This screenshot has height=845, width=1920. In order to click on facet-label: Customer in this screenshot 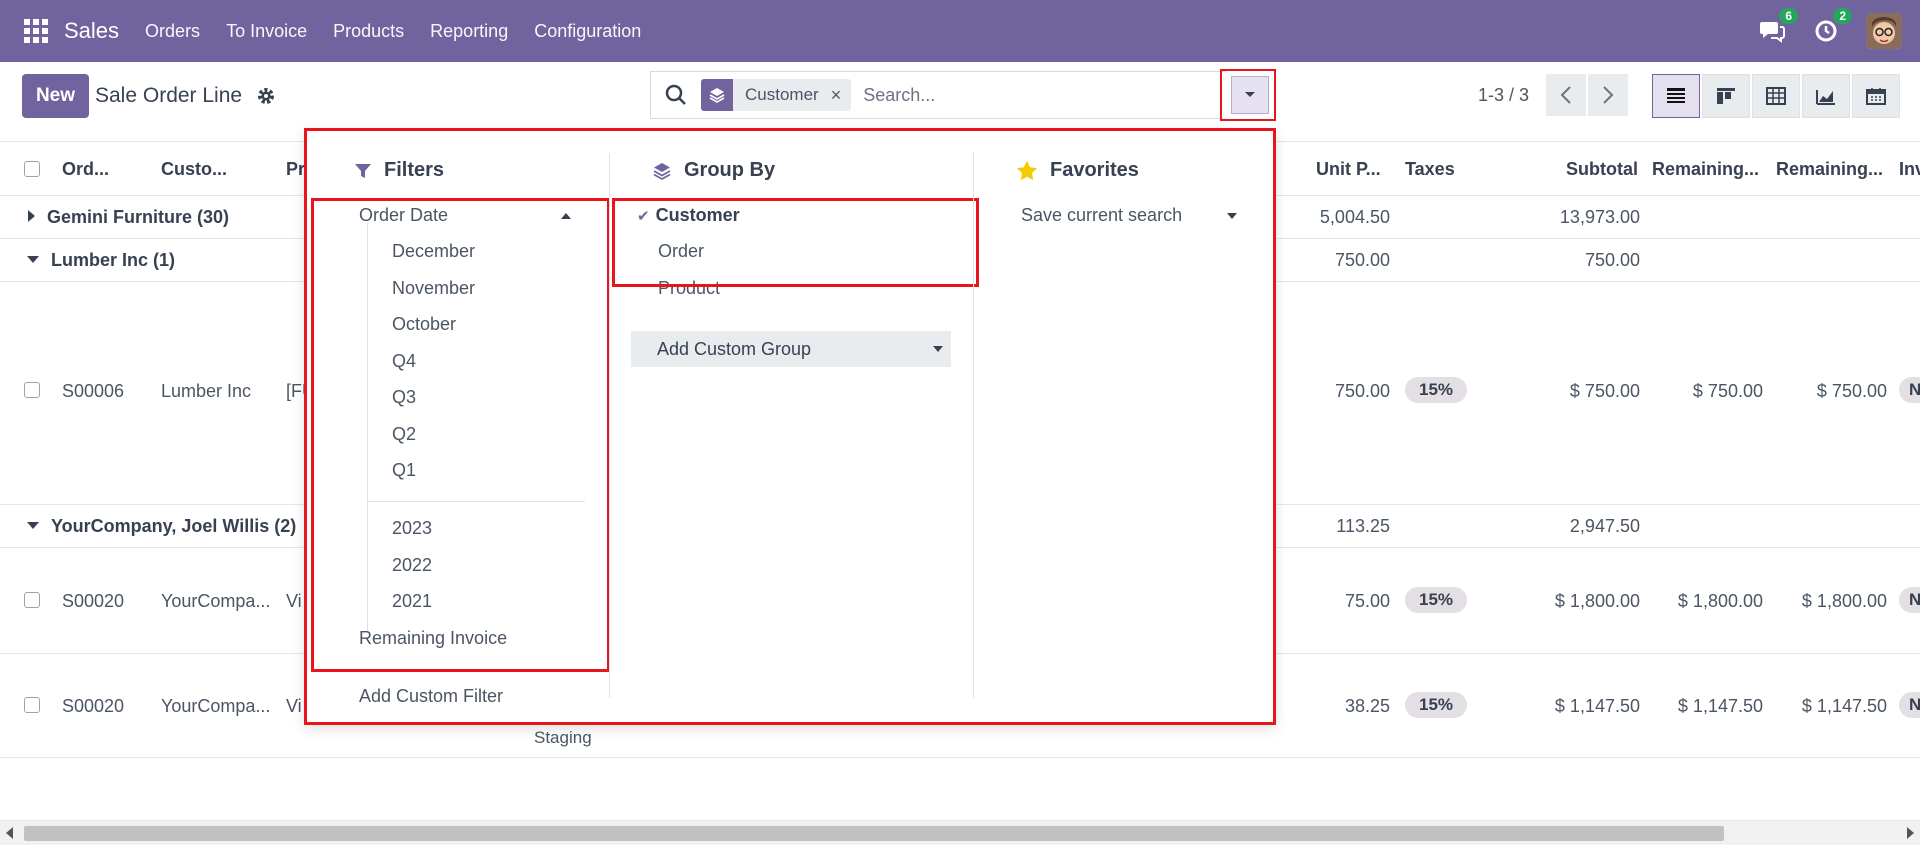, I will do `click(782, 94)`.